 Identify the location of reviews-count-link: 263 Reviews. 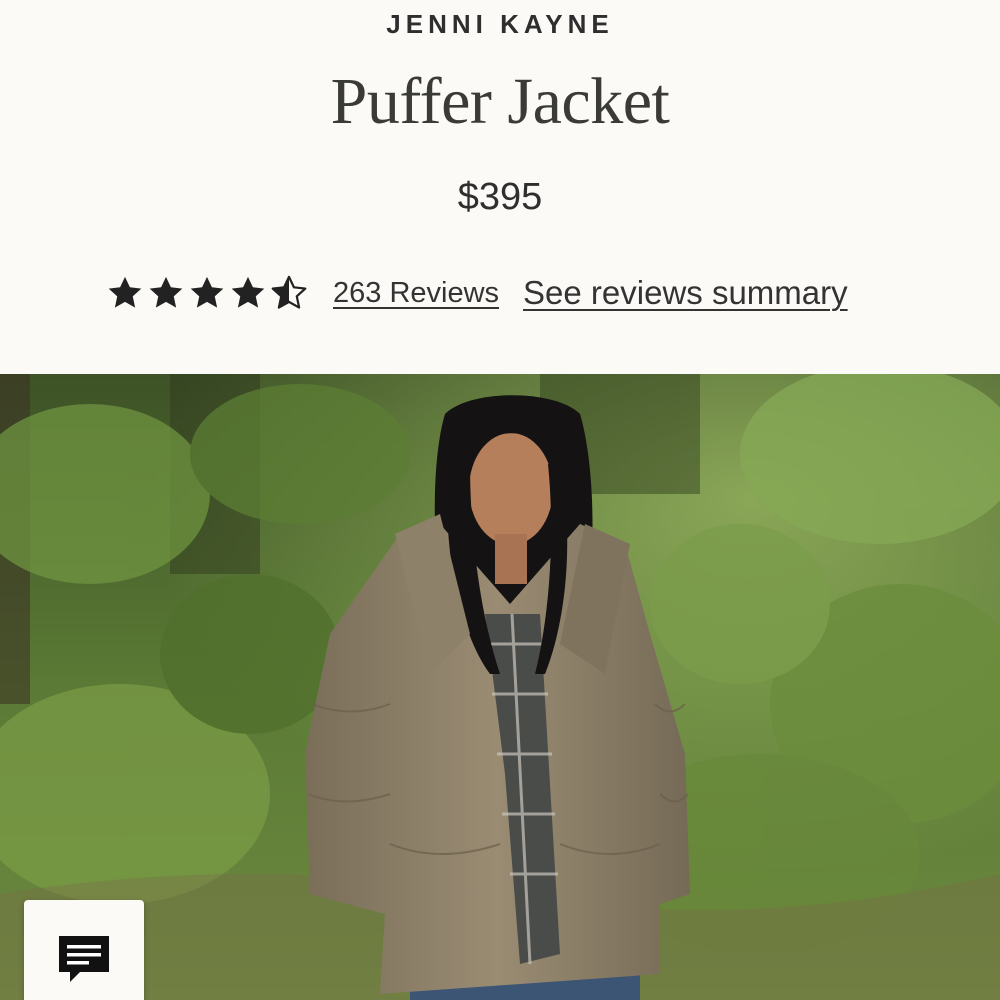
(416, 293).